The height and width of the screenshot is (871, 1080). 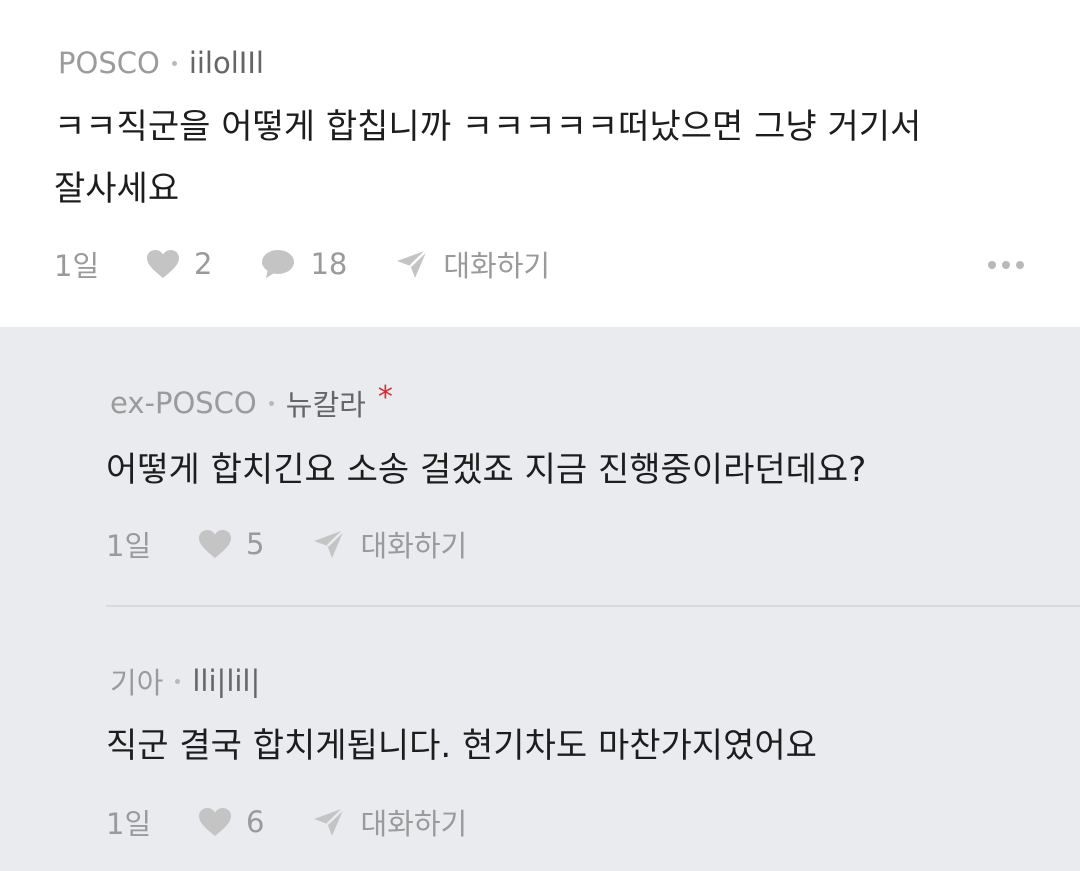 What do you see at coordinates (326, 403) in the screenshot?
I see `author-nickname: 뉴칼라` at bounding box center [326, 403].